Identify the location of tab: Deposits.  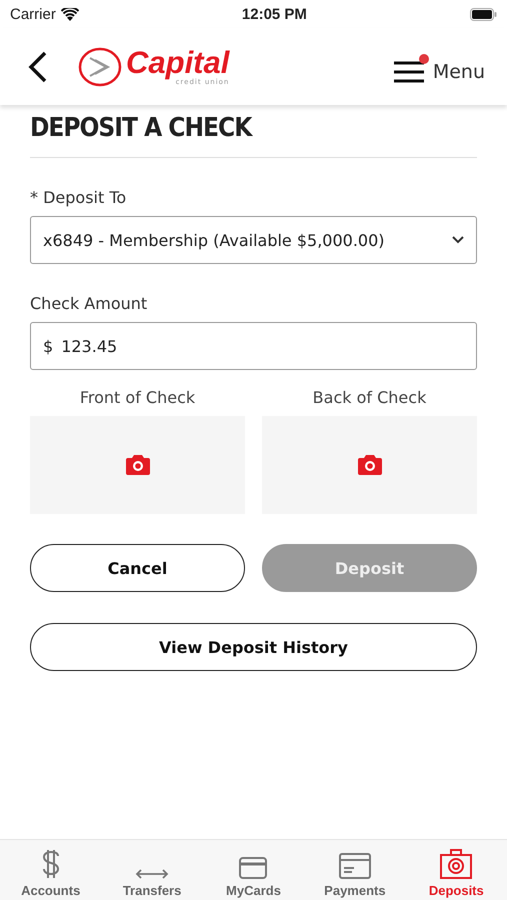
(456, 870).